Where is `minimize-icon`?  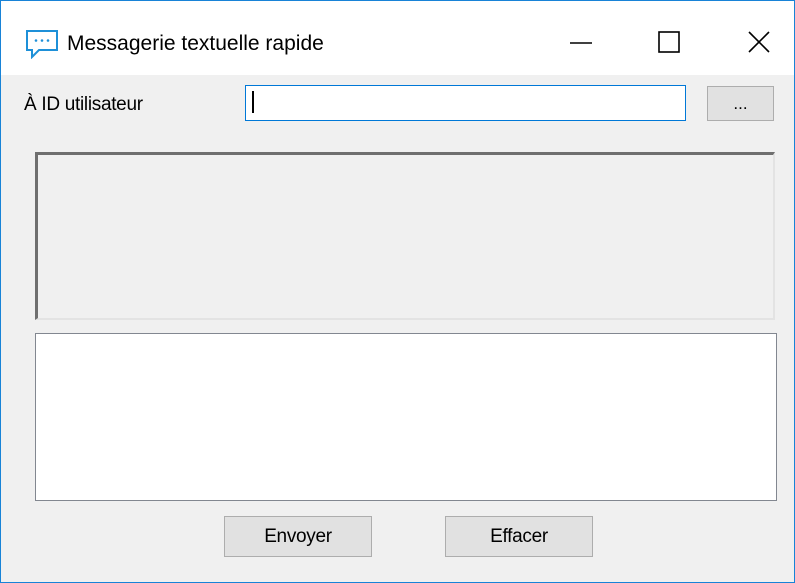
minimize-icon is located at coordinates (581, 42).